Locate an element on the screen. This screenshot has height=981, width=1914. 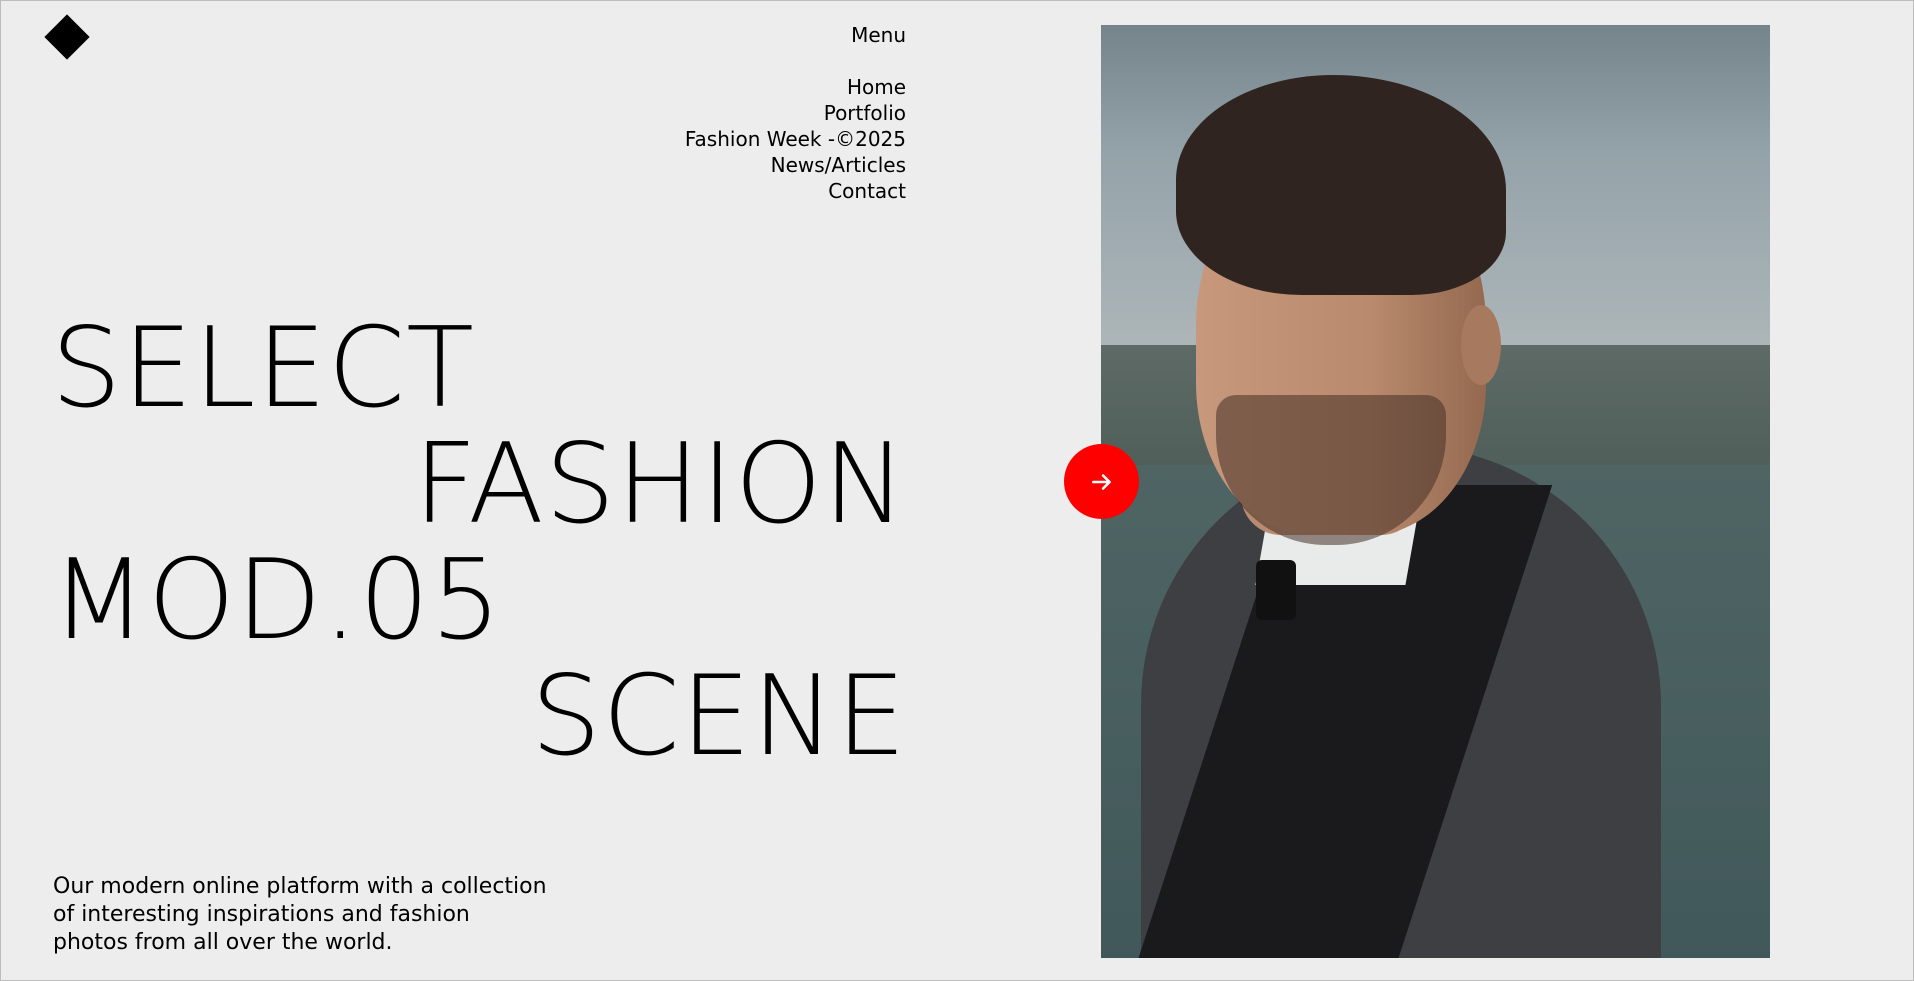
nav-item-fashion-week: Fashion Week -©2025 is located at coordinates (795, 139).